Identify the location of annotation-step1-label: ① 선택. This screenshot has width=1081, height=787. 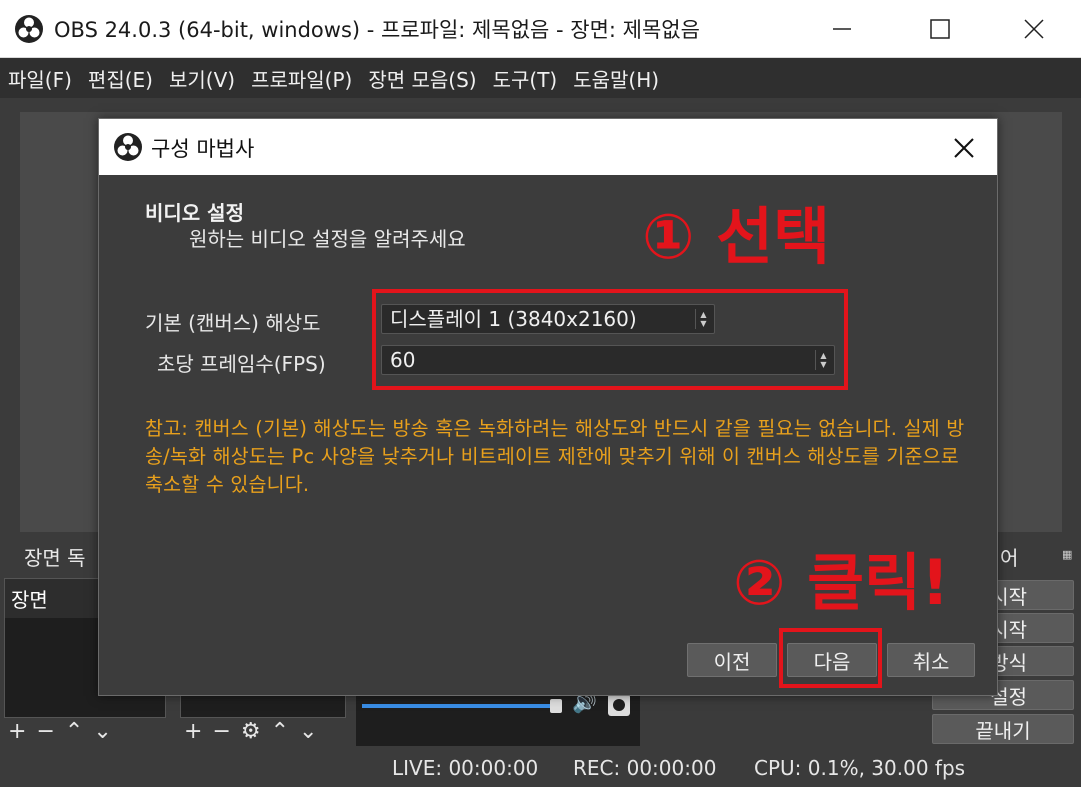
(736, 236).